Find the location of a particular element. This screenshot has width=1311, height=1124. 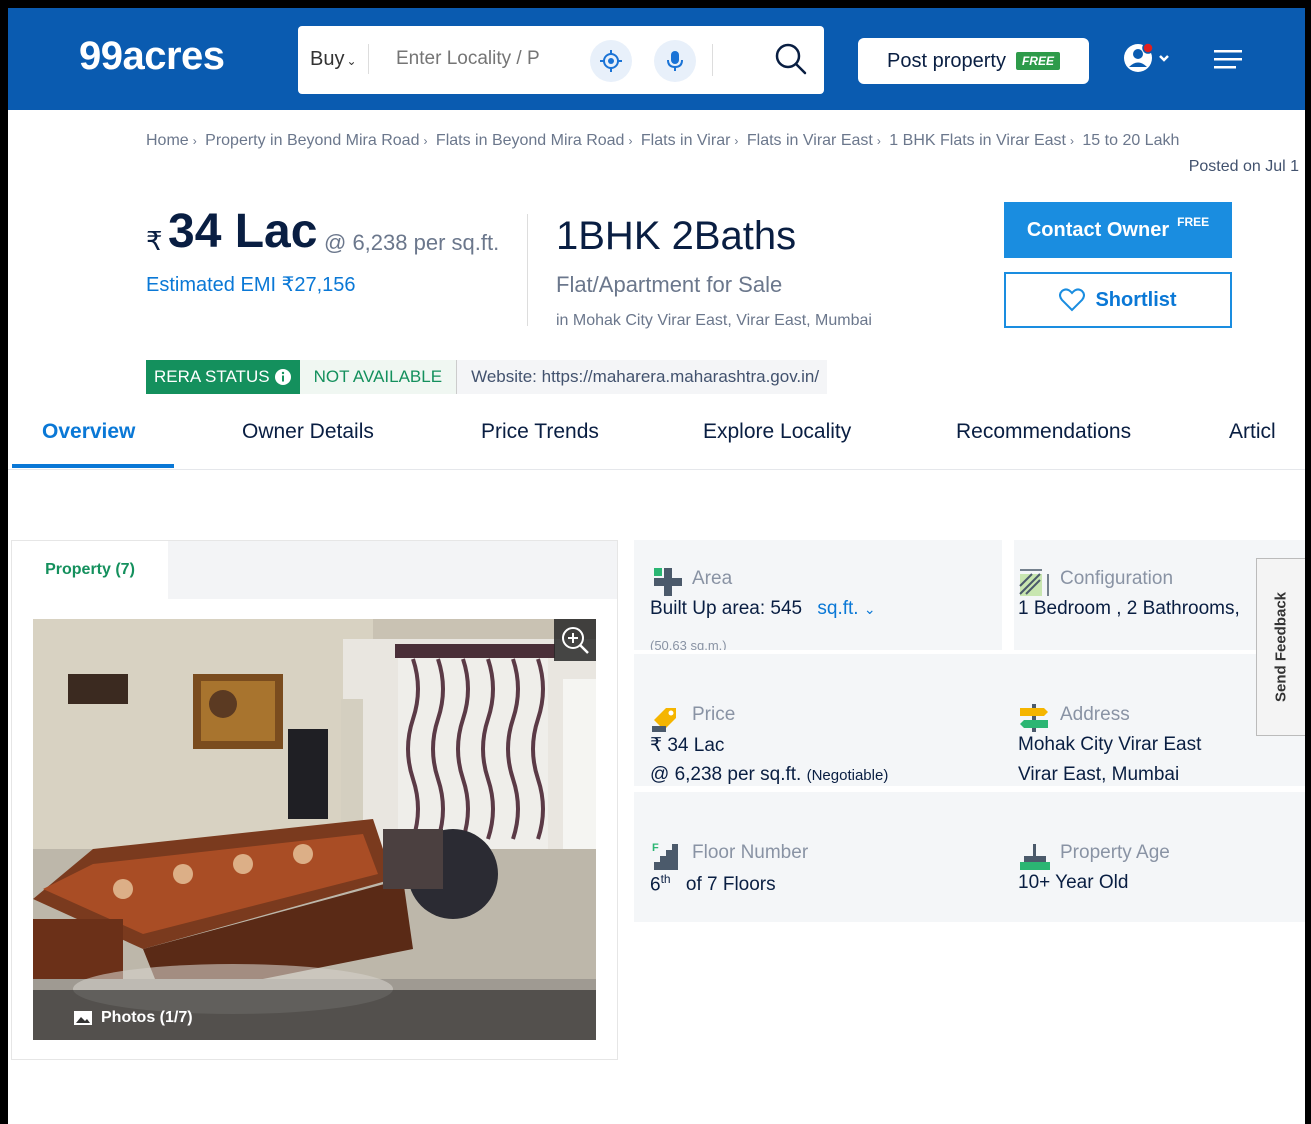

area-unit-dropdown: sq.ft. ⌄ is located at coordinates (846, 608).